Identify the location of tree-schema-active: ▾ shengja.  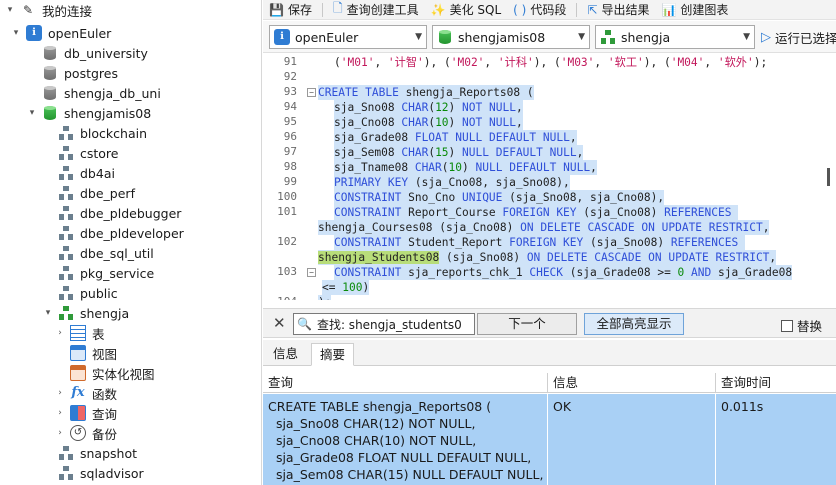
(85, 313).